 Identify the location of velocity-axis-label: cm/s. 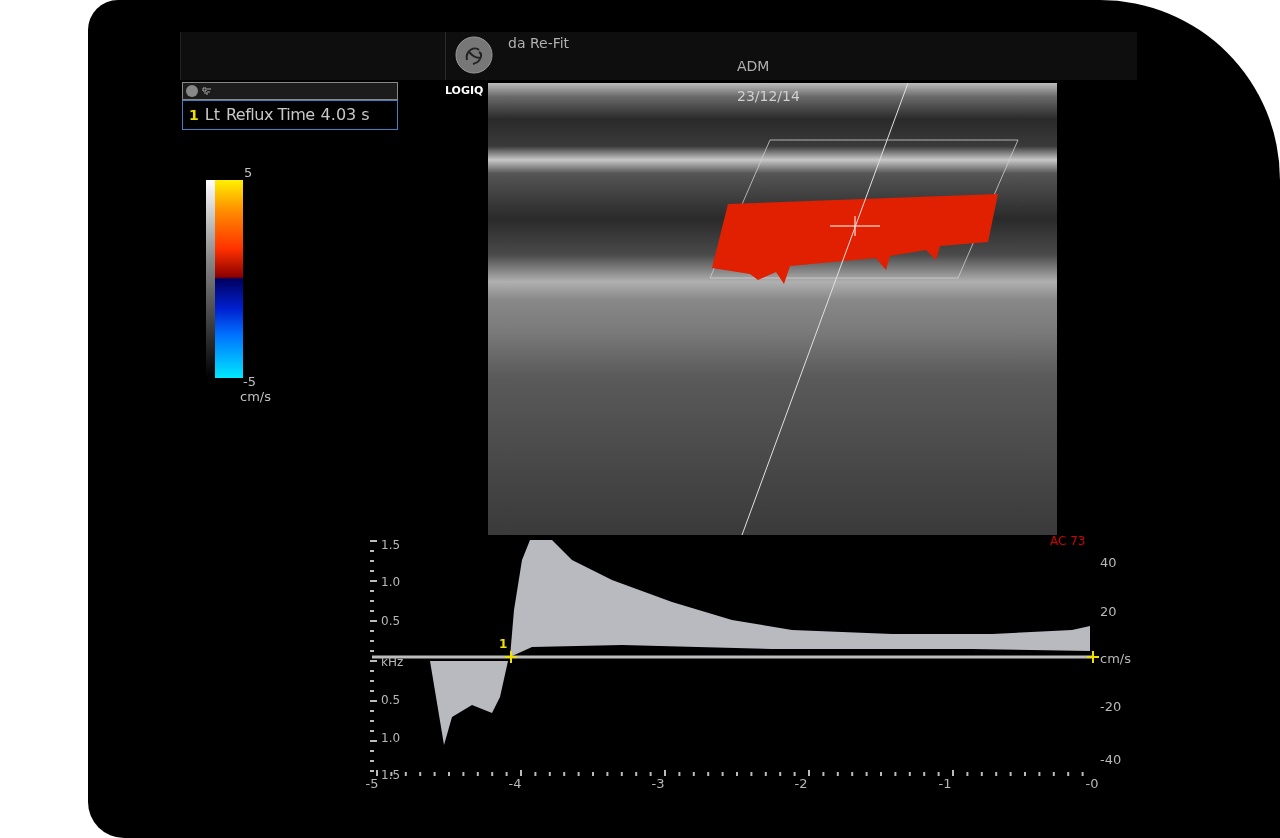
(1115, 658).